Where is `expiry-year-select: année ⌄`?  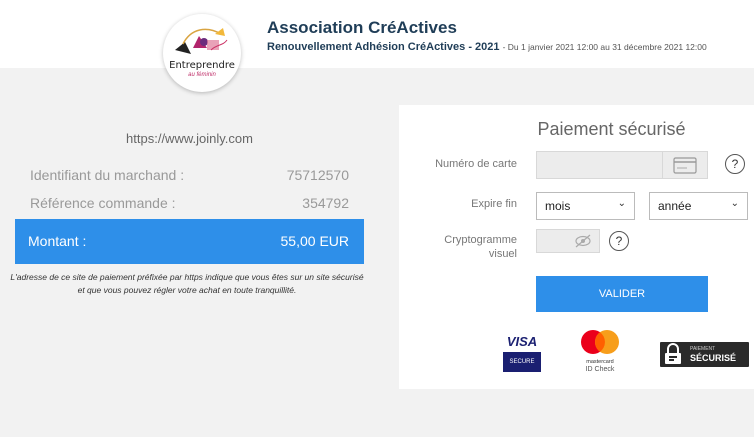
expiry-year-select: année ⌄ is located at coordinates (698, 206).